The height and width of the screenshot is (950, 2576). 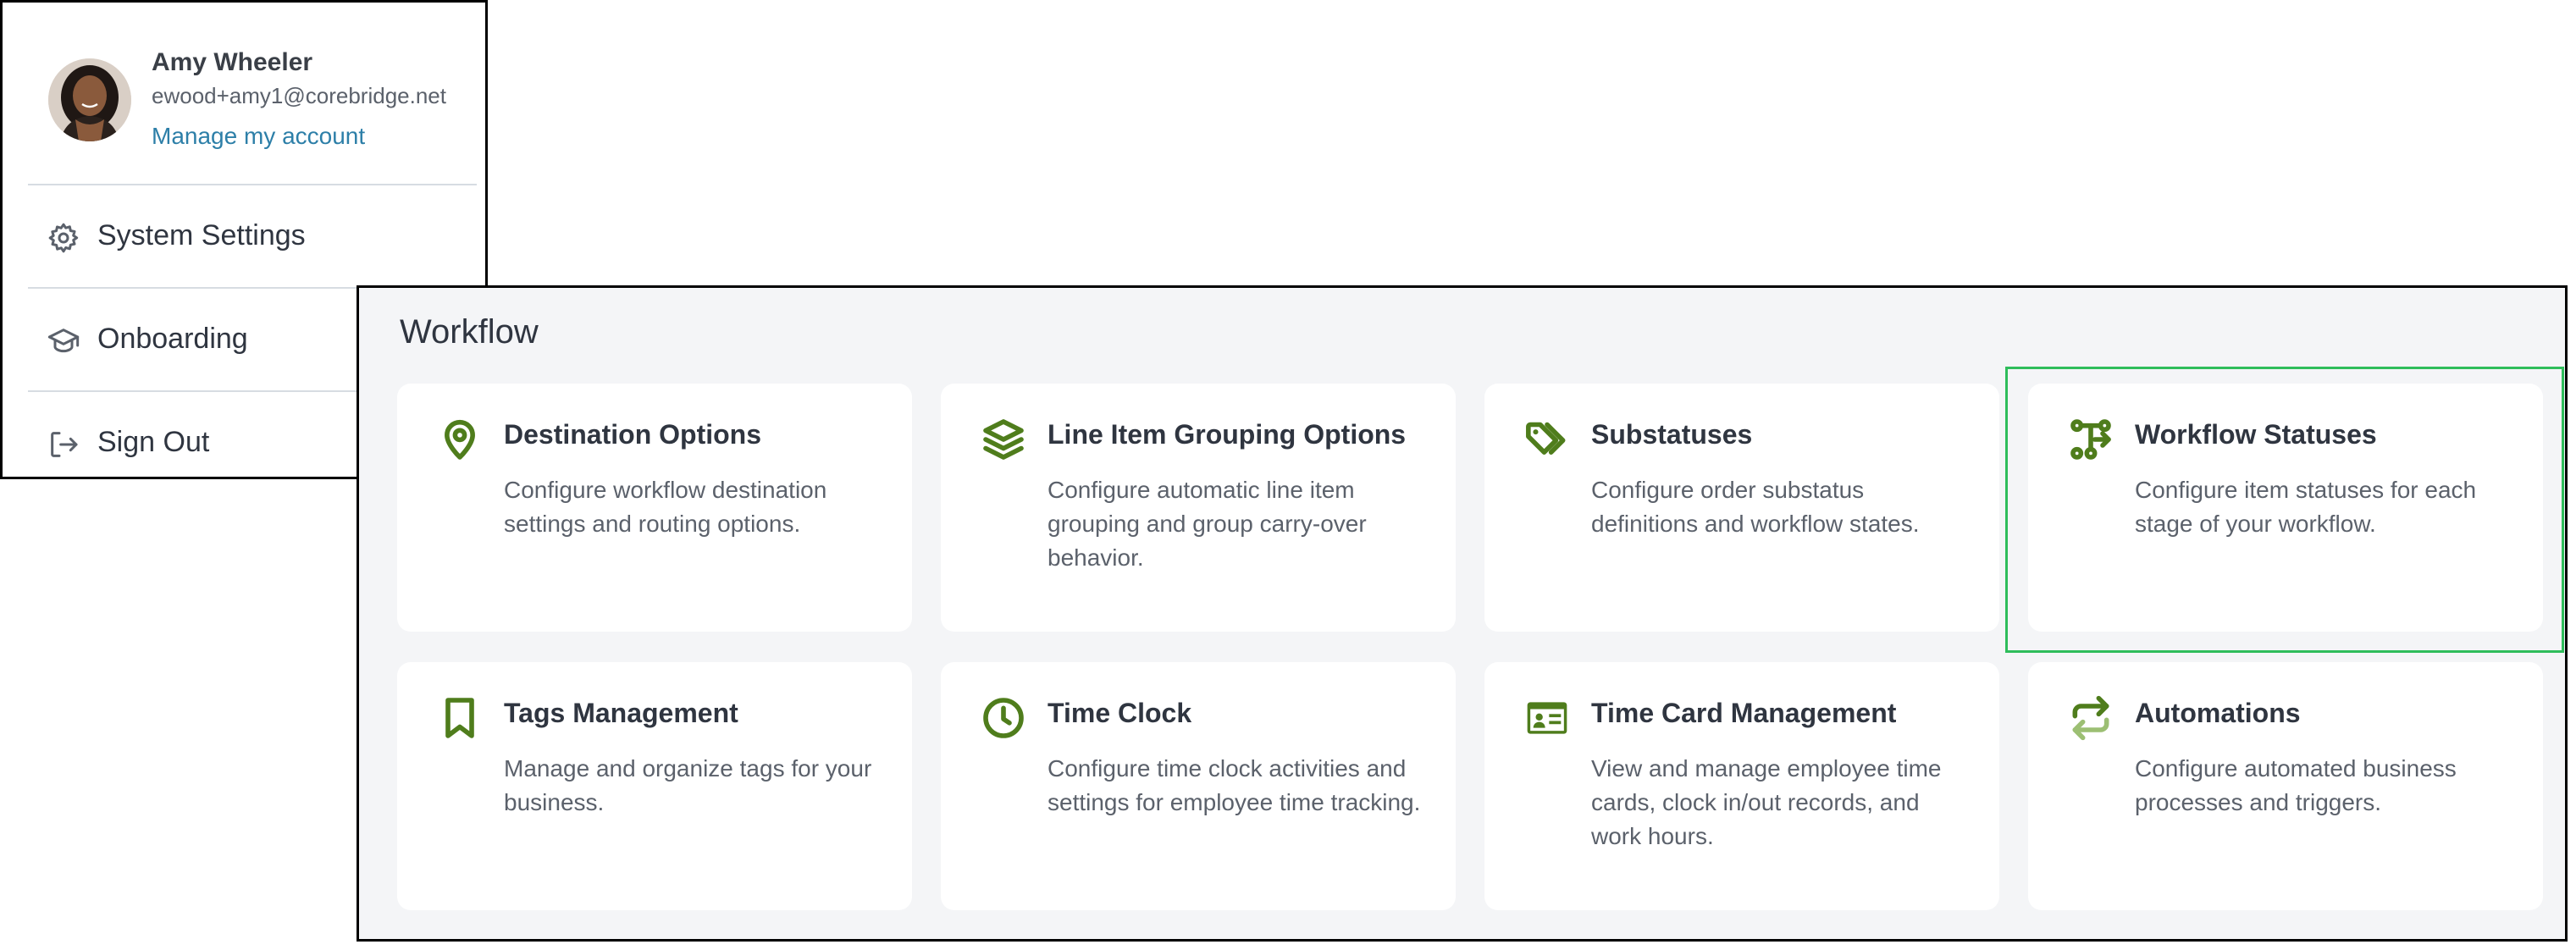 What do you see at coordinates (153, 442) in the screenshot?
I see `menu-item-label: Sign Out` at bounding box center [153, 442].